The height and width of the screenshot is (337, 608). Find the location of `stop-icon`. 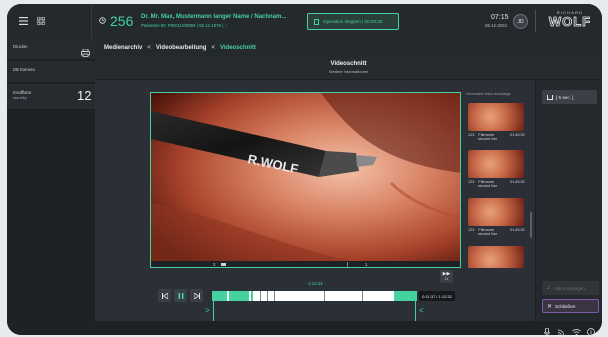

stop-icon is located at coordinates (316, 21).